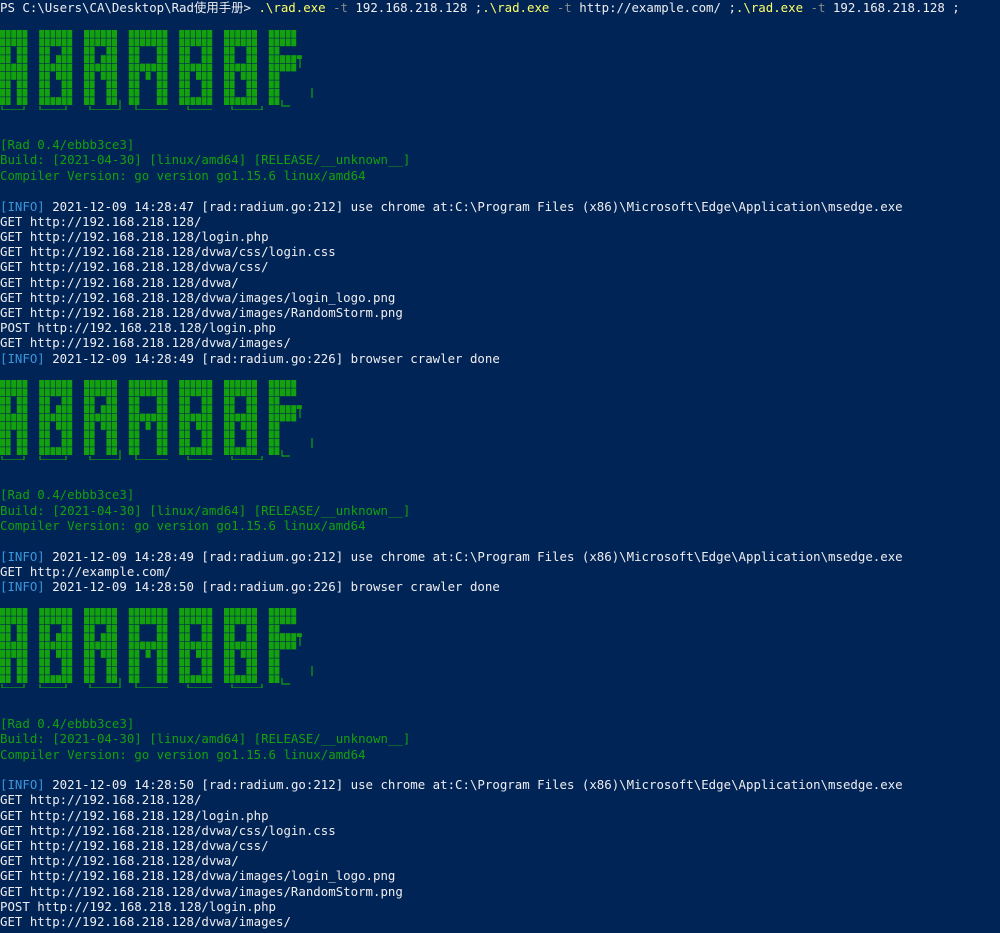 The image size is (1000, 933). What do you see at coordinates (160, 647) in the screenshot?
I see `rad-banner-icon` at bounding box center [160, 647].